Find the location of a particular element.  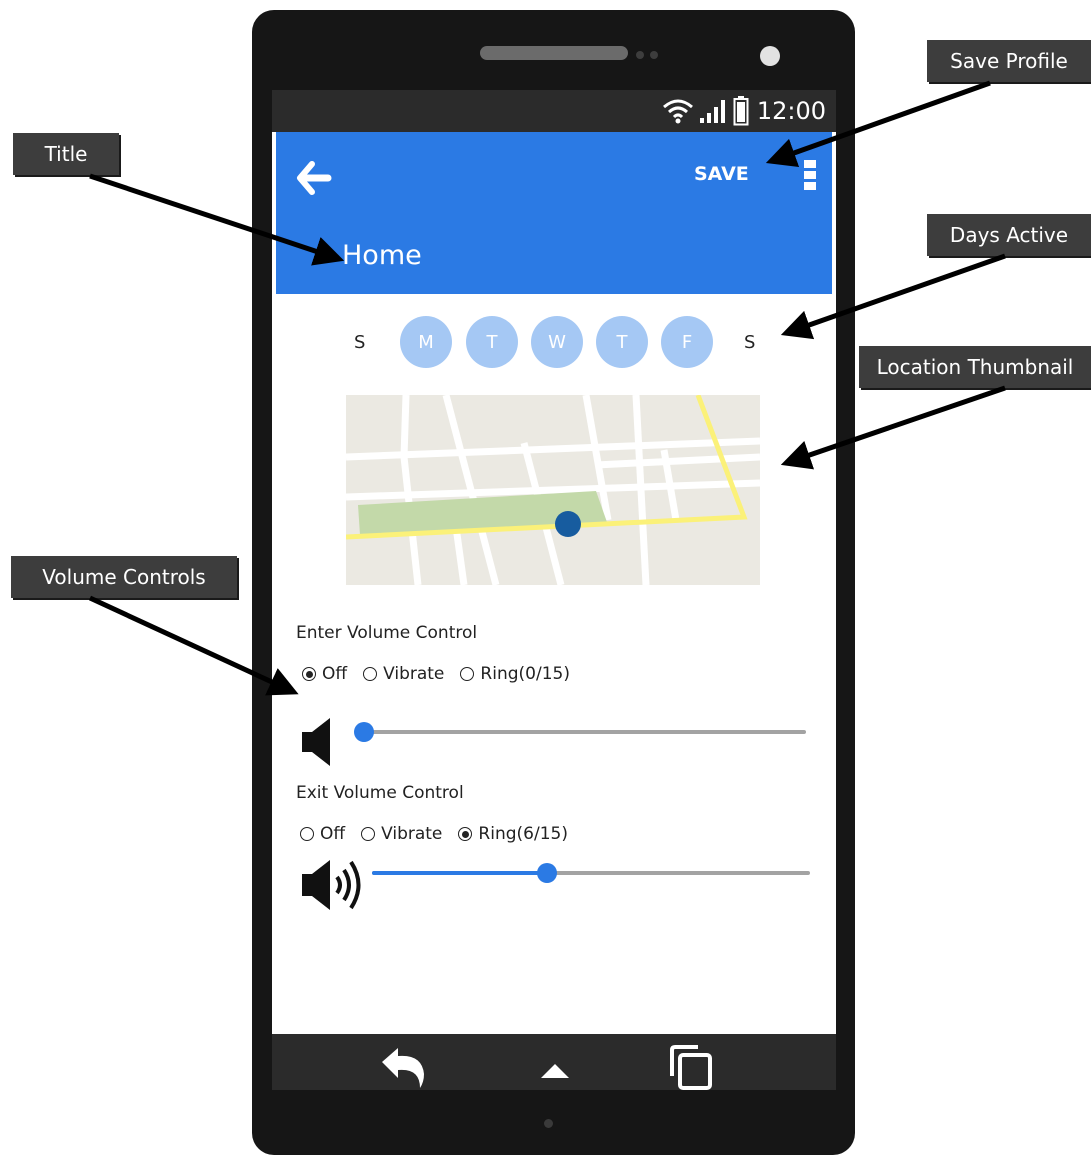

enter-volume-off-radio is located at coordinates (309, 674).